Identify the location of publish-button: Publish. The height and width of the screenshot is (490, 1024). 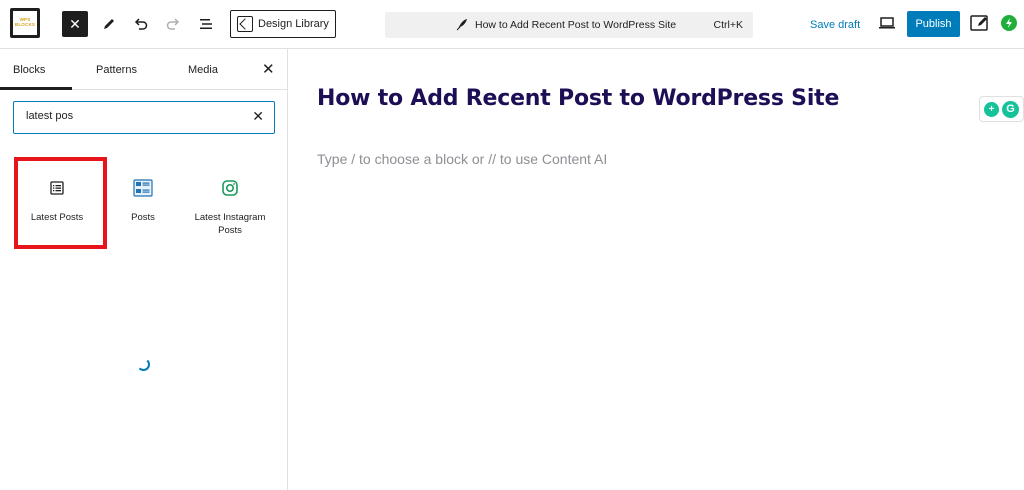
(933, 24).